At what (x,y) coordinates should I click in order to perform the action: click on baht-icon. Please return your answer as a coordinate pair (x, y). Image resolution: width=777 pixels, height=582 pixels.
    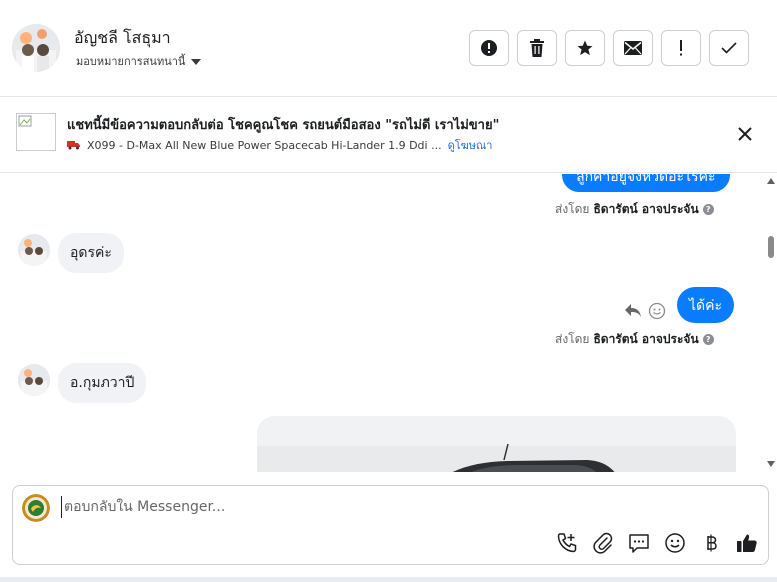
    Looking at the image, I should click on (712, 543).